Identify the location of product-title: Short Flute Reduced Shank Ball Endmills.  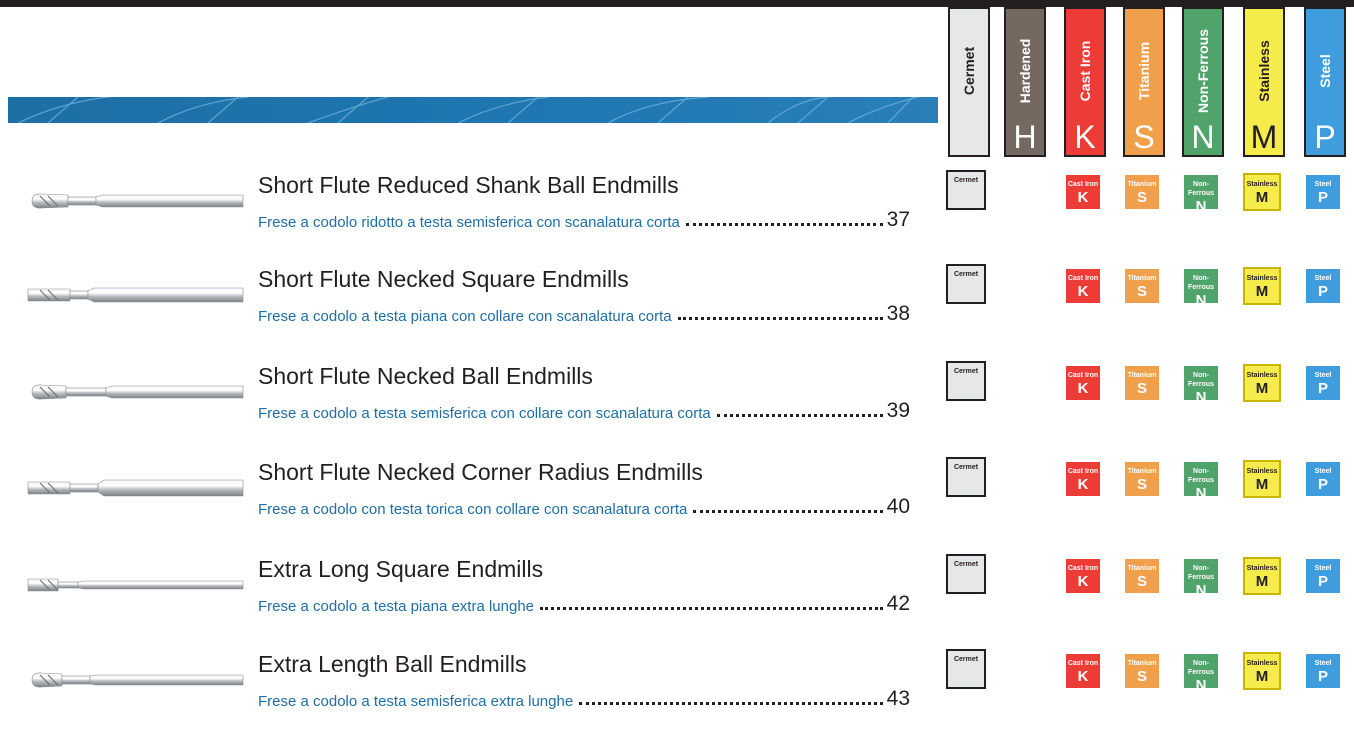
(468, 185).